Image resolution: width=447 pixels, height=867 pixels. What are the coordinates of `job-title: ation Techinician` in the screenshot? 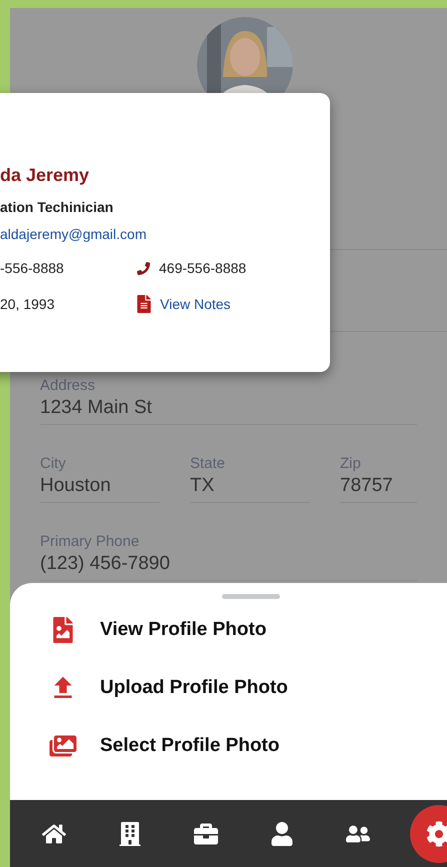 It's located at (57, 207).